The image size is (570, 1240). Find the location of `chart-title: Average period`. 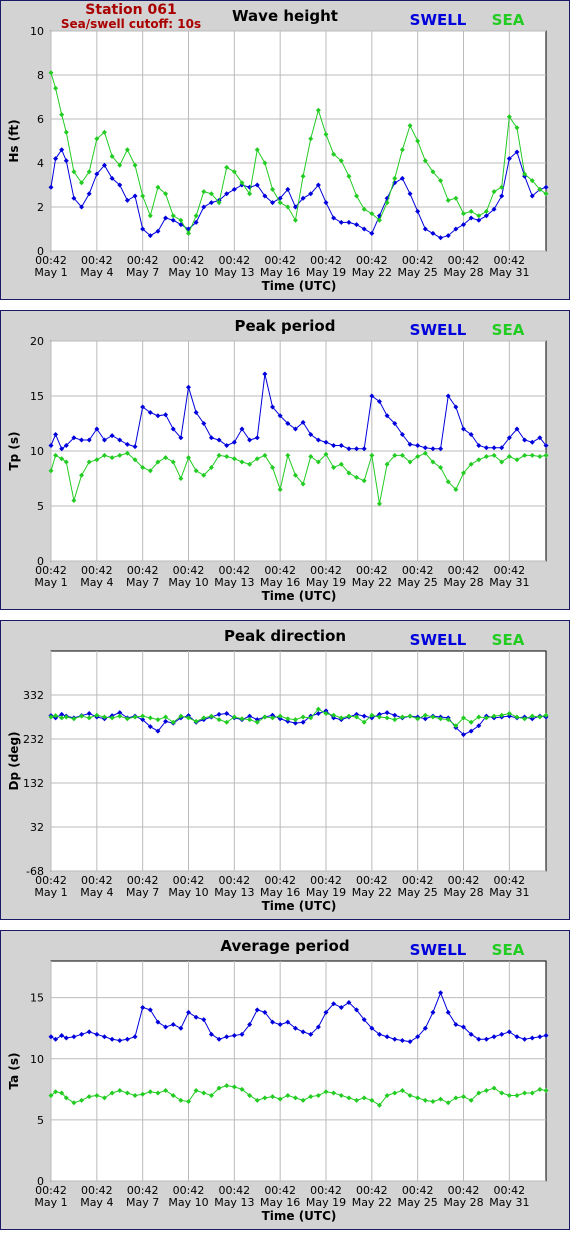

chart-title: Average period is located at coordinates (284, 946).